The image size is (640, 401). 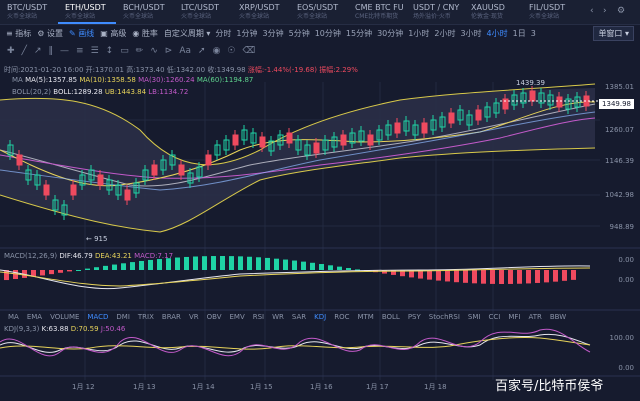 I want to click on indicator-ema: EMA, so click(x=34, y=317).